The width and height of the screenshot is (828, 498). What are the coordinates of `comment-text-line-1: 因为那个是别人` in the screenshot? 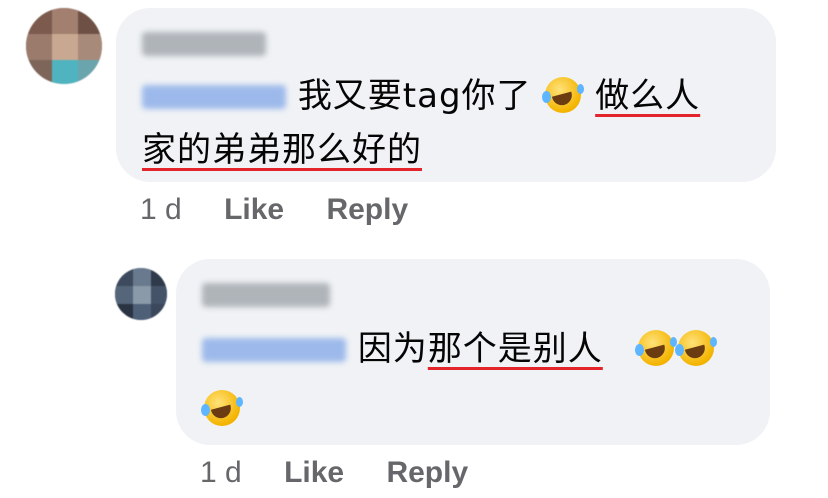 It's located at (459, 349).